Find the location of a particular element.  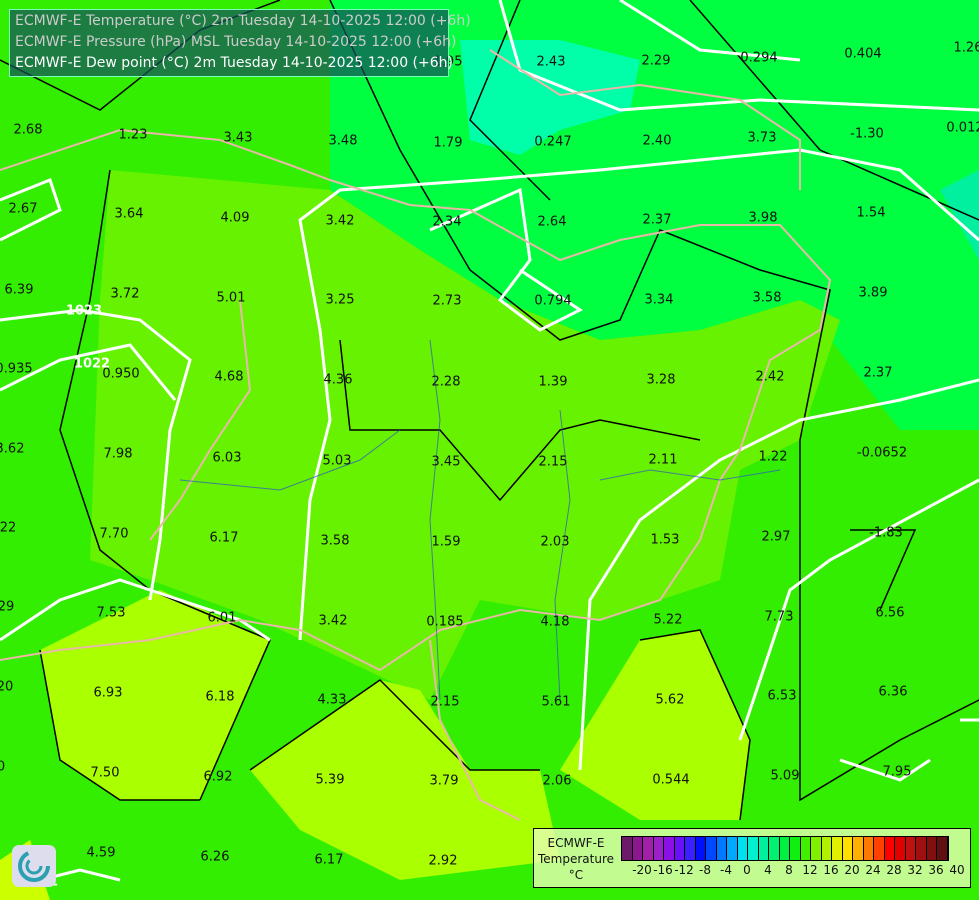

isobar-label: 1022 is located at coordinates (92, 364).